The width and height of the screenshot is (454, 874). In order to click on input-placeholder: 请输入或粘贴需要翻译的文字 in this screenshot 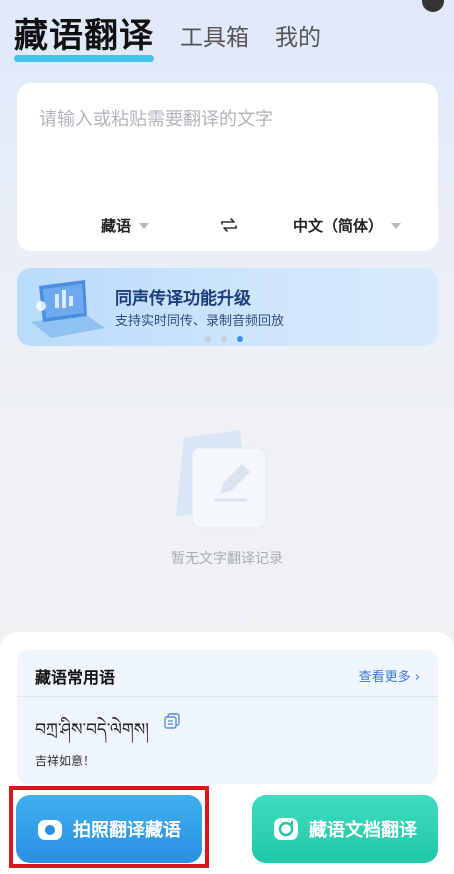, I will do `click(156, 118)`.